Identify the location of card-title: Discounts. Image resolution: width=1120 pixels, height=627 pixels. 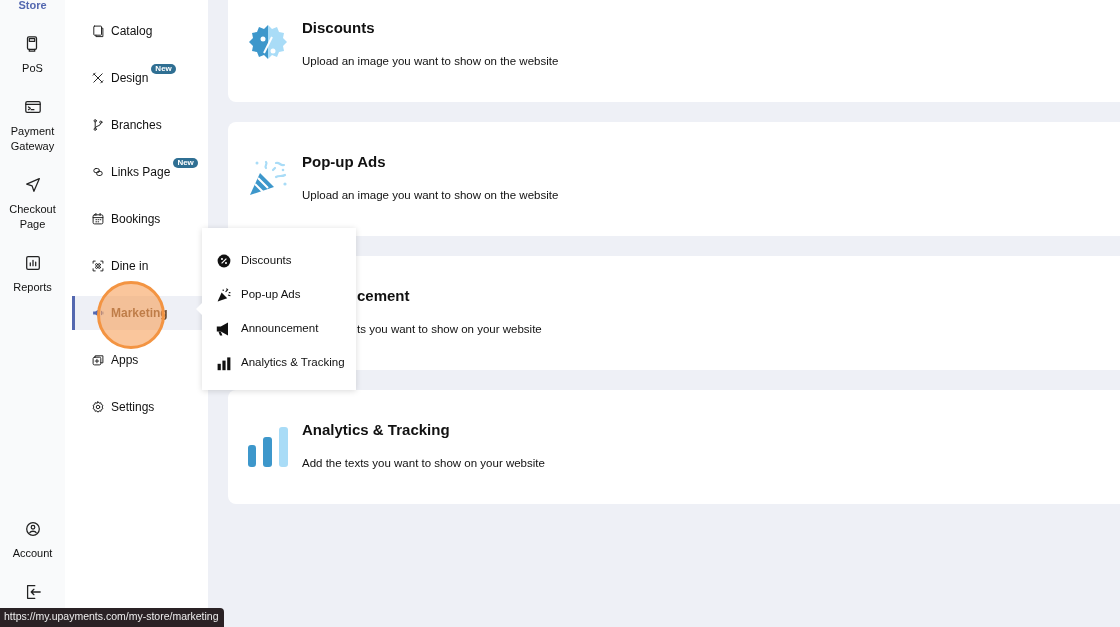
(339, 28).